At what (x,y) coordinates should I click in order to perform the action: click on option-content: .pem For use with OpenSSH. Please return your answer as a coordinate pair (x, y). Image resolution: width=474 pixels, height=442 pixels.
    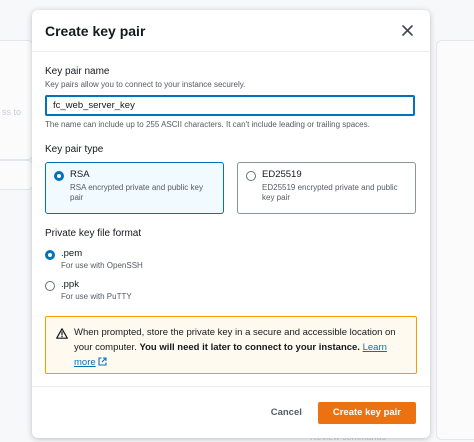
    Looking at the image, I should click on (102, 259).